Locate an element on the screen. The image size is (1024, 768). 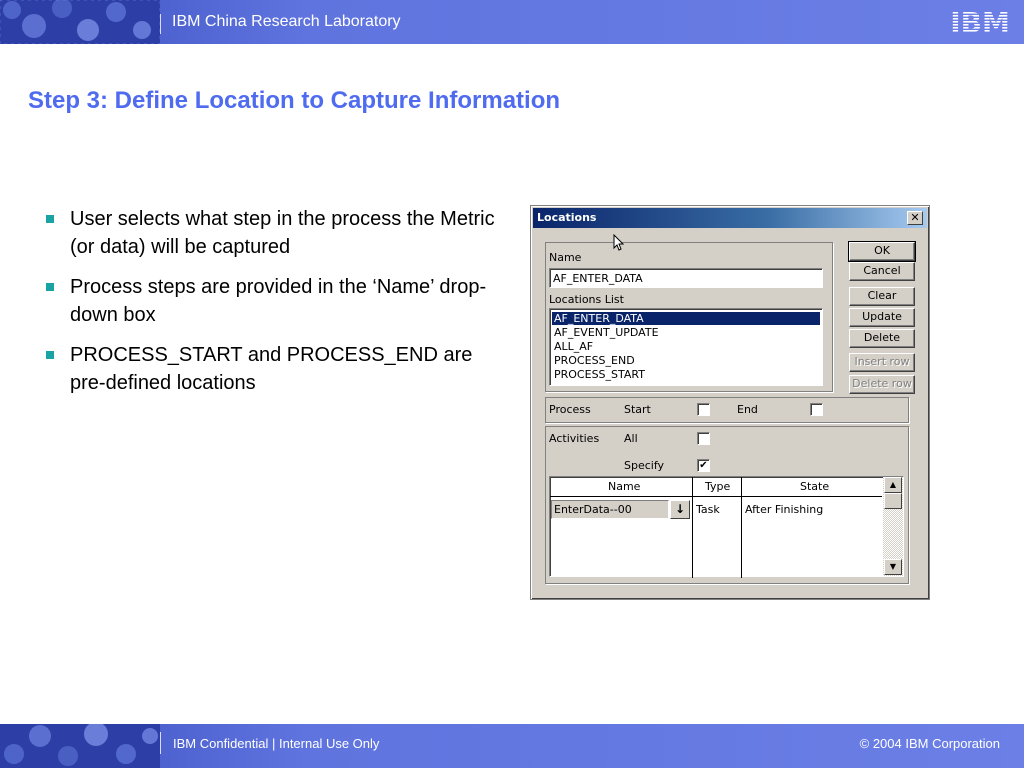
grid-row-name-combo: EnterData--00 is located at coordinates (610, 509).